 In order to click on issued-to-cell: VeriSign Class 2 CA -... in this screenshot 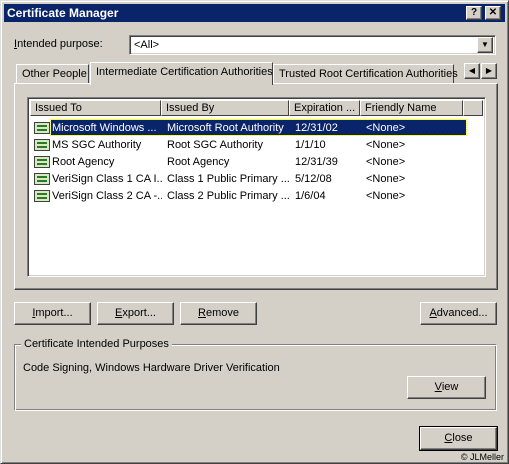, I will do `click(107, 196)`.